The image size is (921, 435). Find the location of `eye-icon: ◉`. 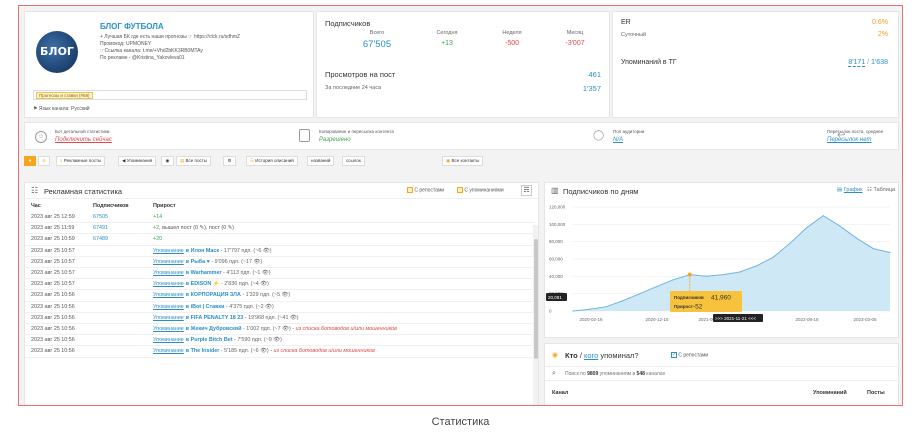

eye-icon: ◉ is located at coordinates (555, 355).